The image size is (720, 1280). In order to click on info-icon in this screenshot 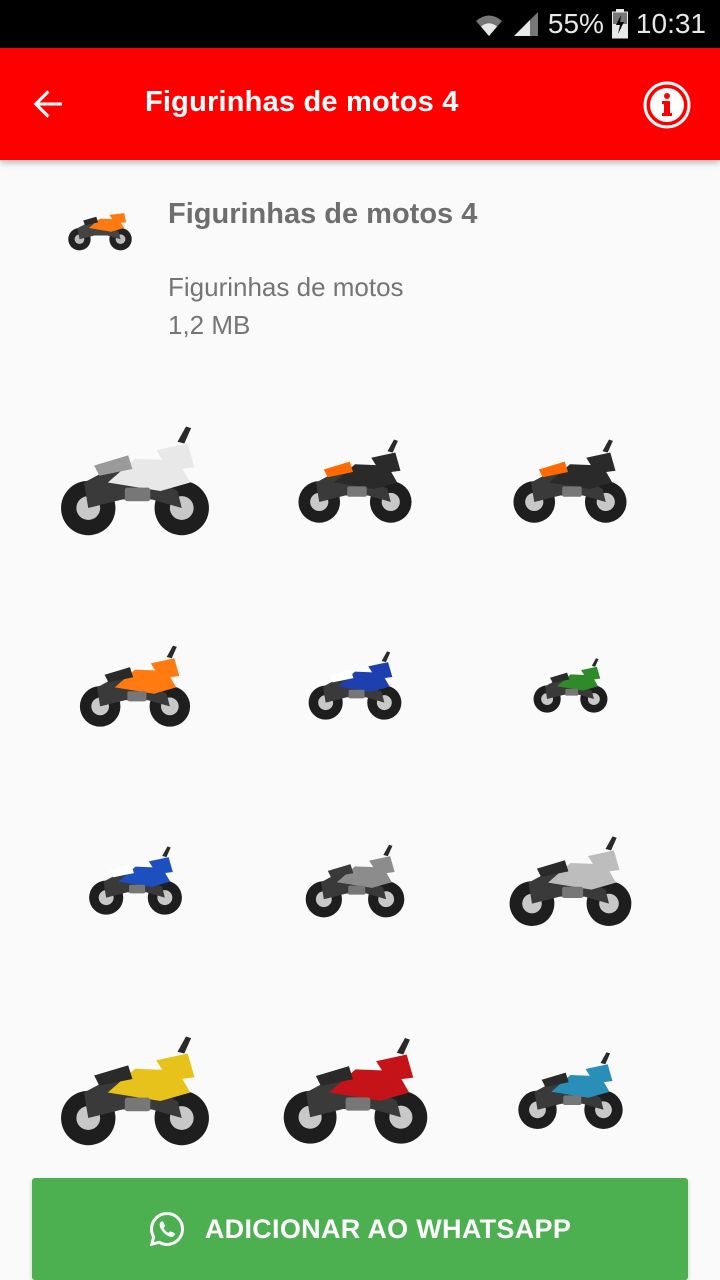, I will do `click(667, 105)`.